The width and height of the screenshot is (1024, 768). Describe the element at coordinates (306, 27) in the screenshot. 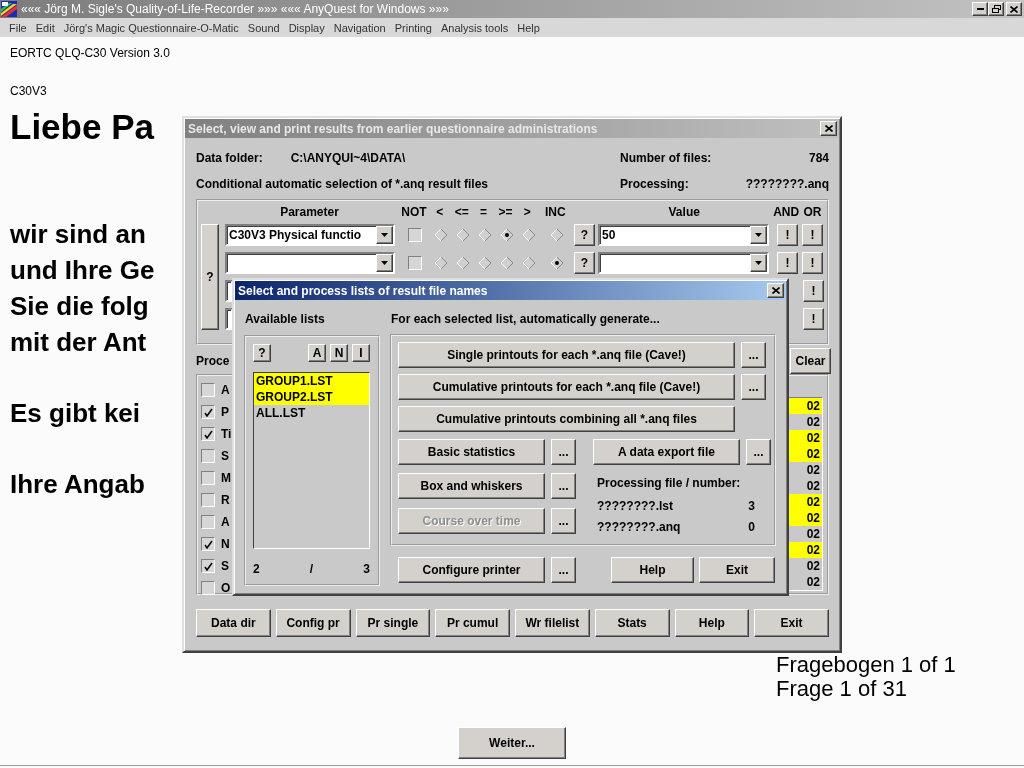

I see `menu-item: Display` at that location.